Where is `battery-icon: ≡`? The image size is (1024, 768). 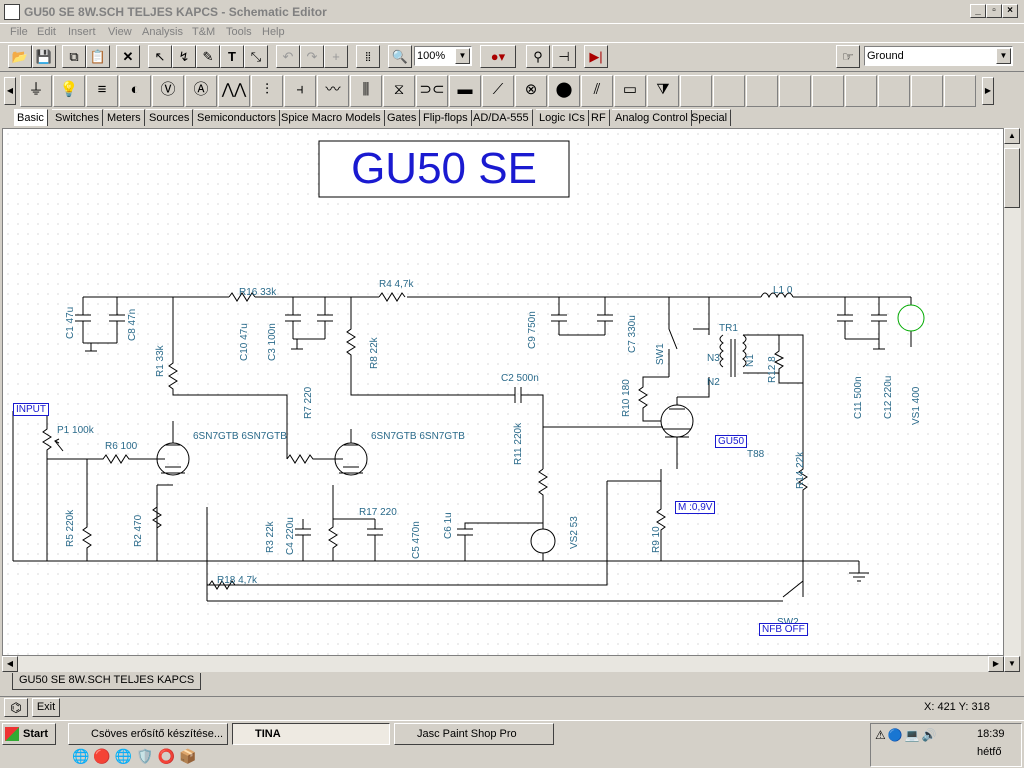 battery-icon: ≡ is located at coordinates (102, 91).